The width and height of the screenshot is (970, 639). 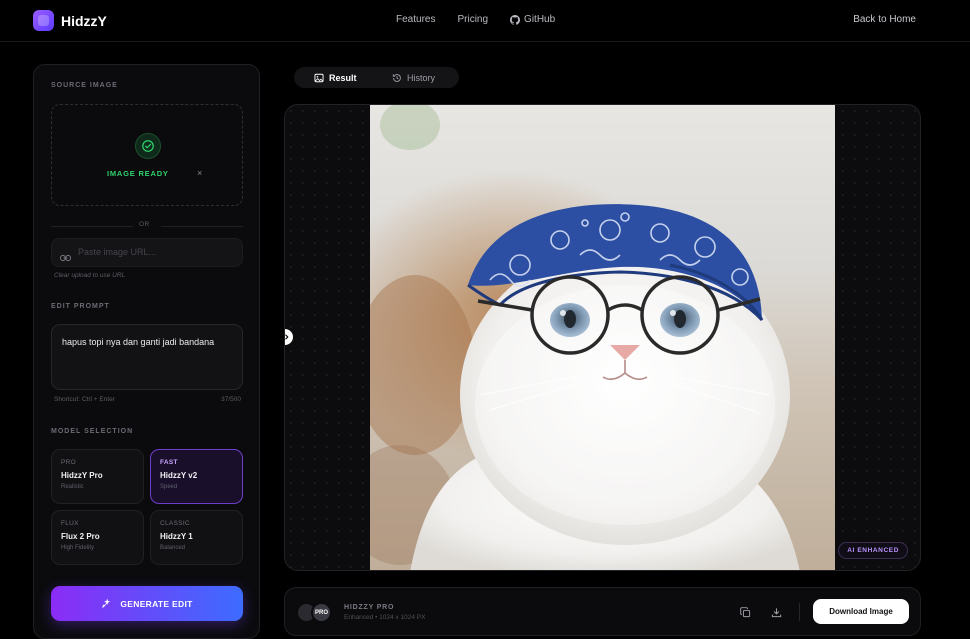 I want to click on generate-edit-label: GENERATE EDIT, so click(x=156, y=603).